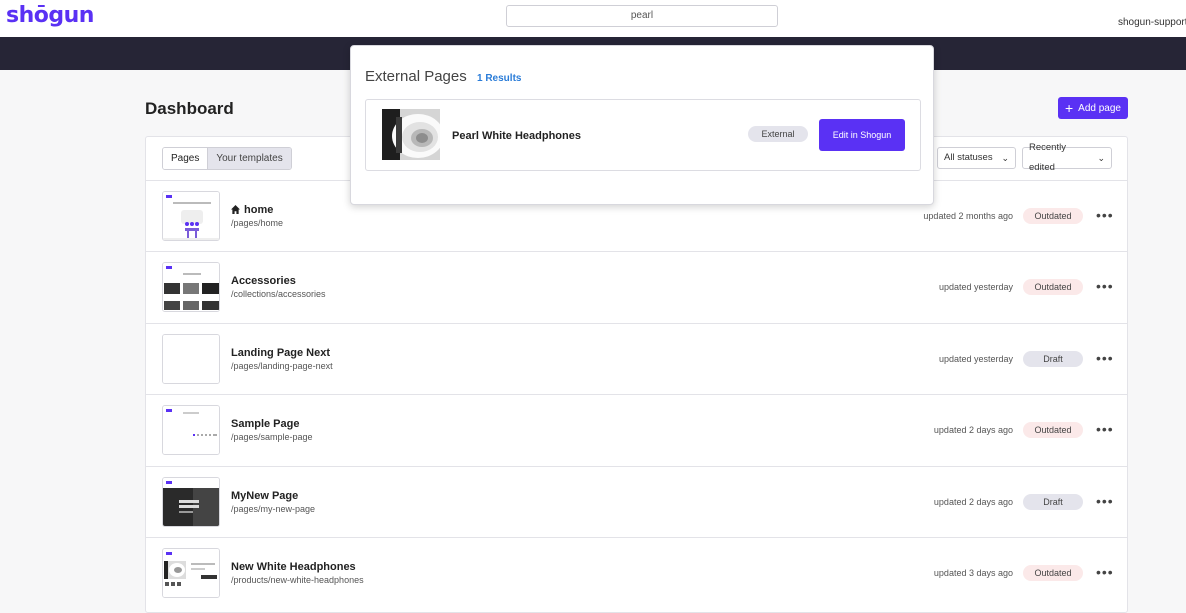 The image size is (1186, 613). What do you see at coordinates (297, 579) in the screenshot?
I see `page-path: /products/new-white-headphones` at bounding box center [297, 579].